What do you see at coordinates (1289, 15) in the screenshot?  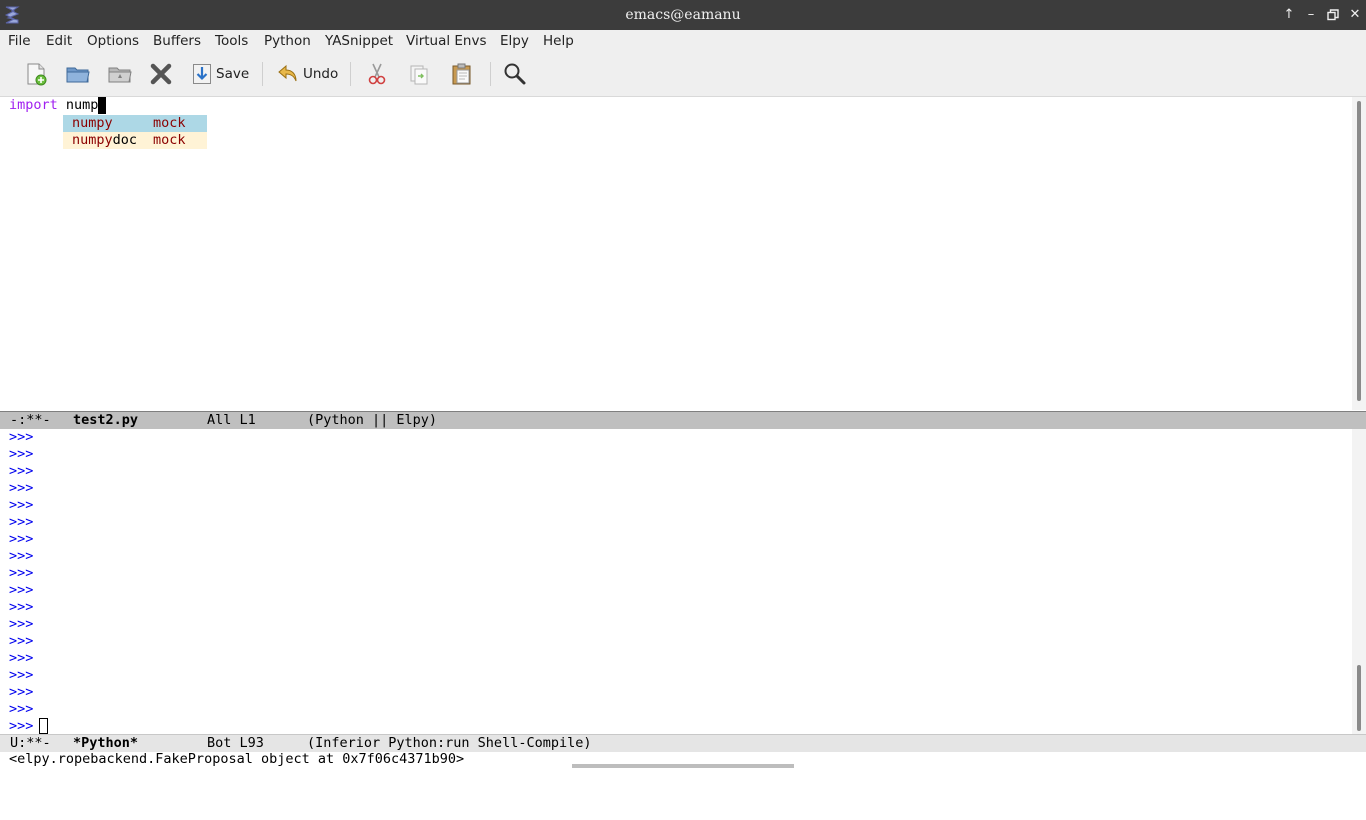 I see `maximize-up-icon: ↑` at bounding box center [1289, 15].